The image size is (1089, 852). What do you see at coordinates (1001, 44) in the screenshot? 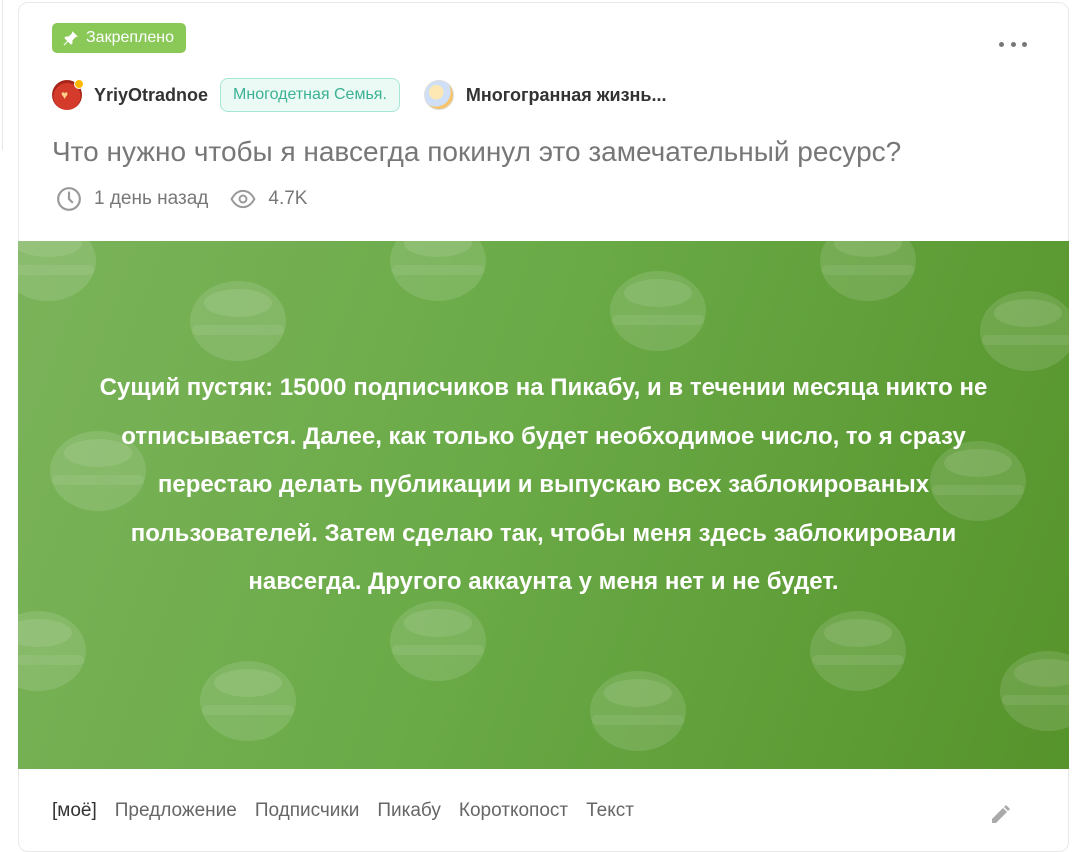
I see `more-dots-icon` at bounding box center [1001, 44].